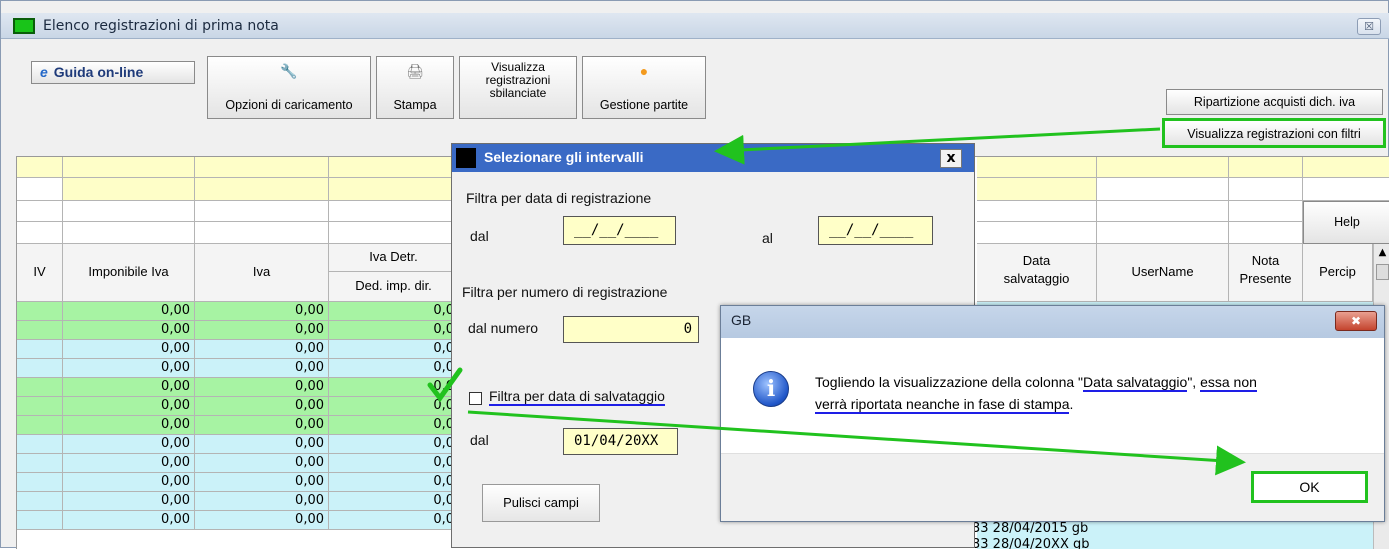 The width and height of the screenshot is (1389, 549). I want to click on arrow-to-ok, so click(856, 443).